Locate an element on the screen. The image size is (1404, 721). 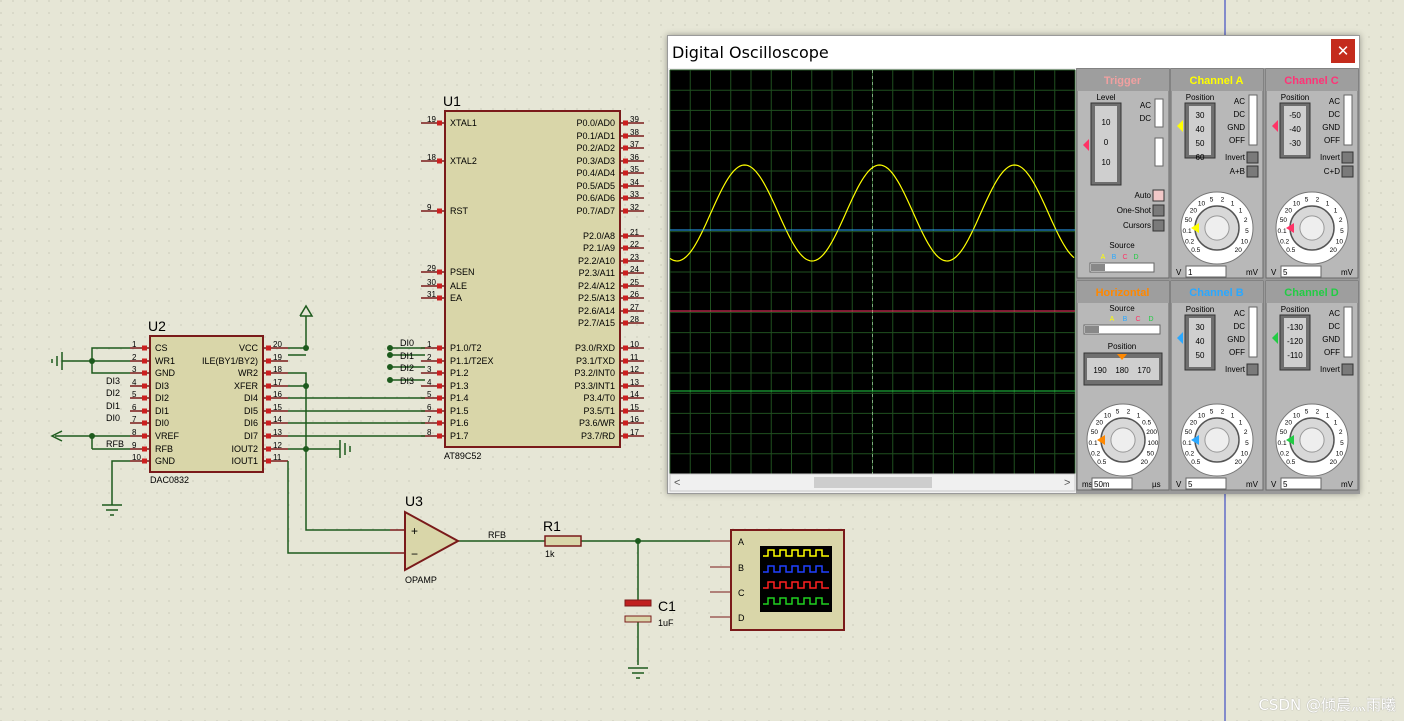
trigger-scale-label: 10 is located at coordinates (1106, 162).